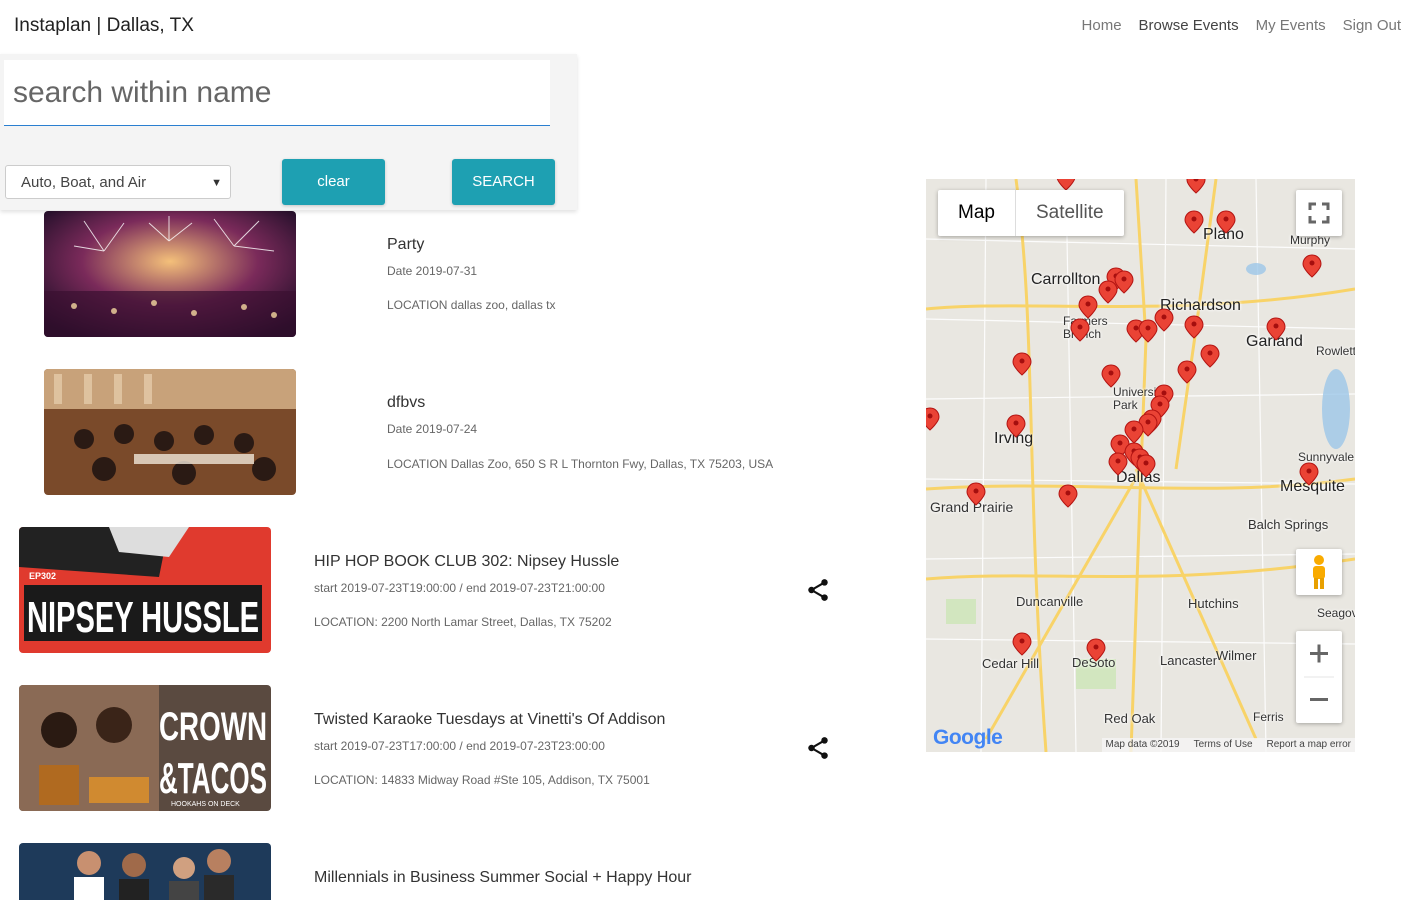 The width and height of the screenshot is (1427, 900). I want to click on fullscreen-button, so click(1319, 213).